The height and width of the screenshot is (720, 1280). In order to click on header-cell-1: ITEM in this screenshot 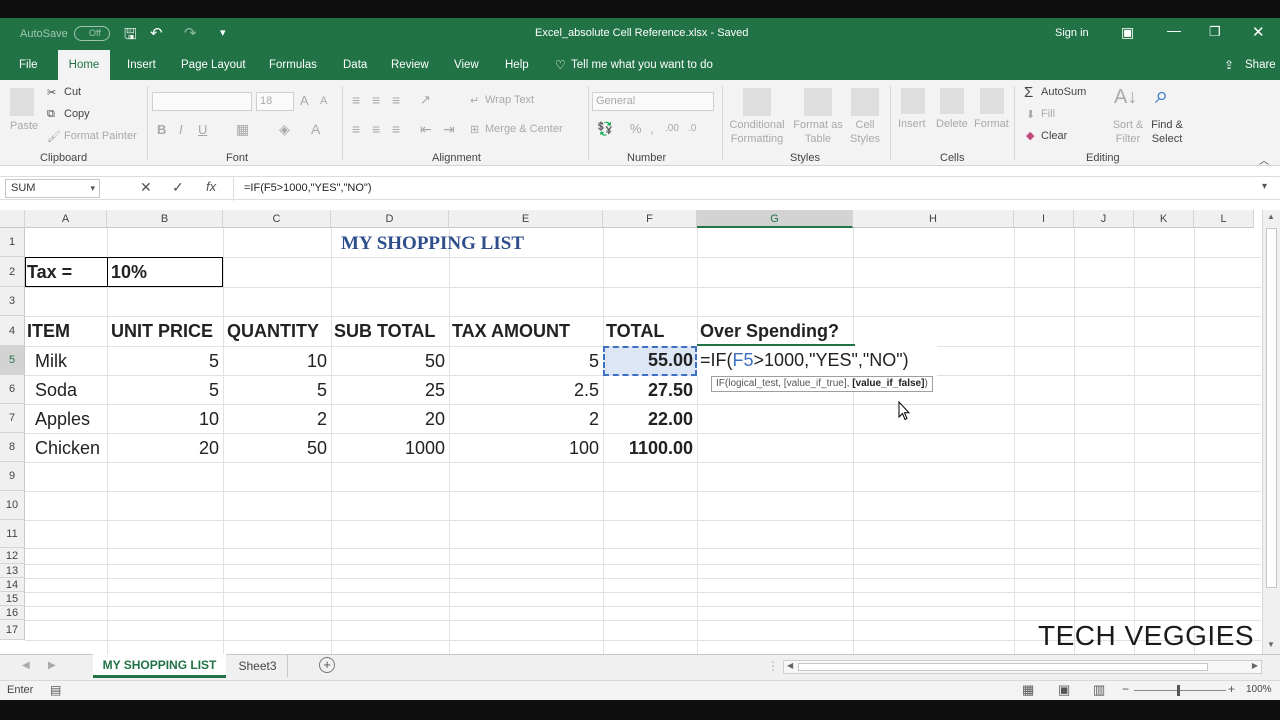, I will do `click(48, 331)`.